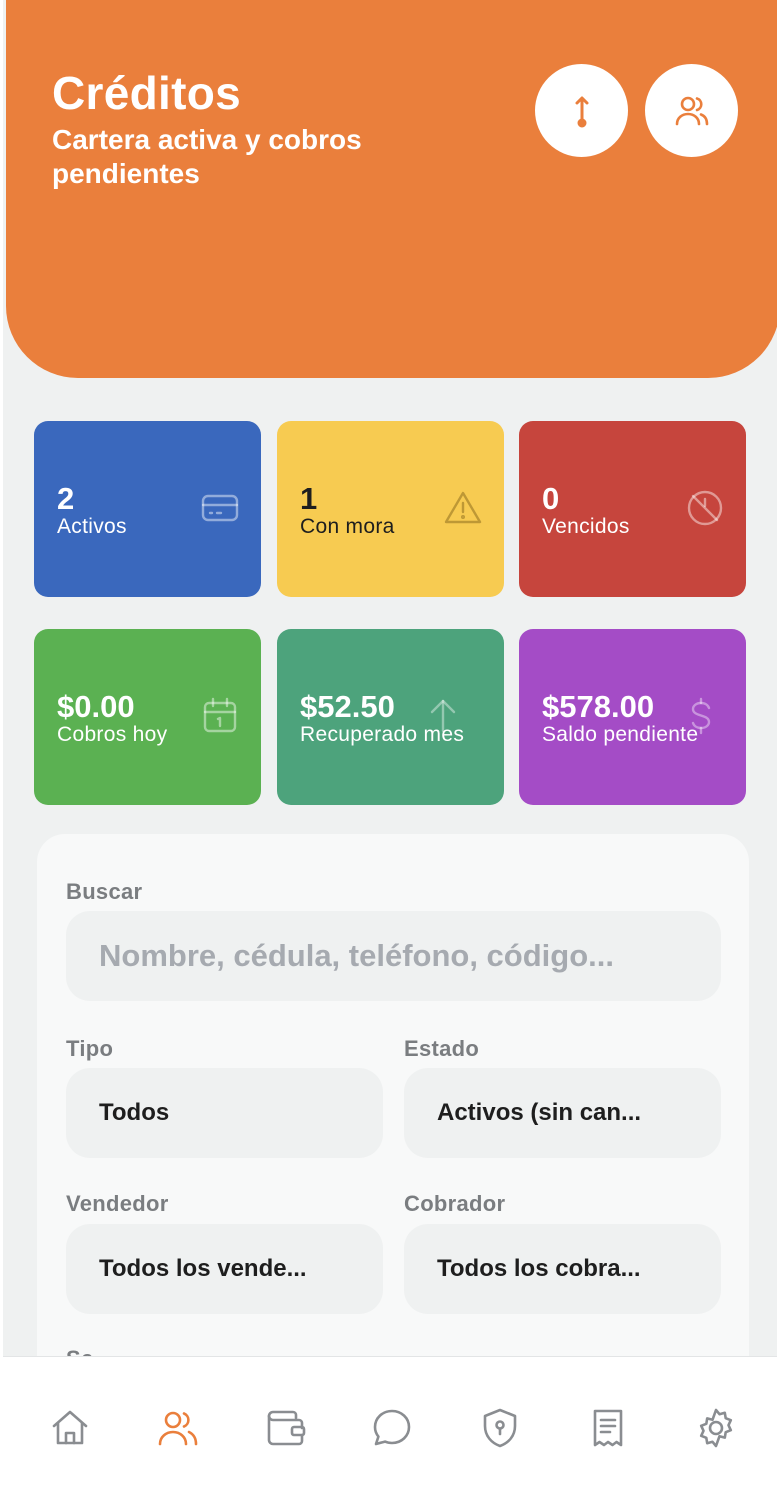 The height and width of the screenshot is (1494, 780). I want to click on stat-label: Saldo pendiente, so click(620, 734).